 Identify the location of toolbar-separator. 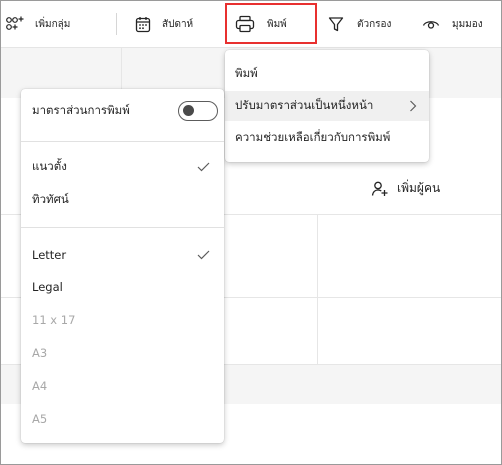
(116, 24).